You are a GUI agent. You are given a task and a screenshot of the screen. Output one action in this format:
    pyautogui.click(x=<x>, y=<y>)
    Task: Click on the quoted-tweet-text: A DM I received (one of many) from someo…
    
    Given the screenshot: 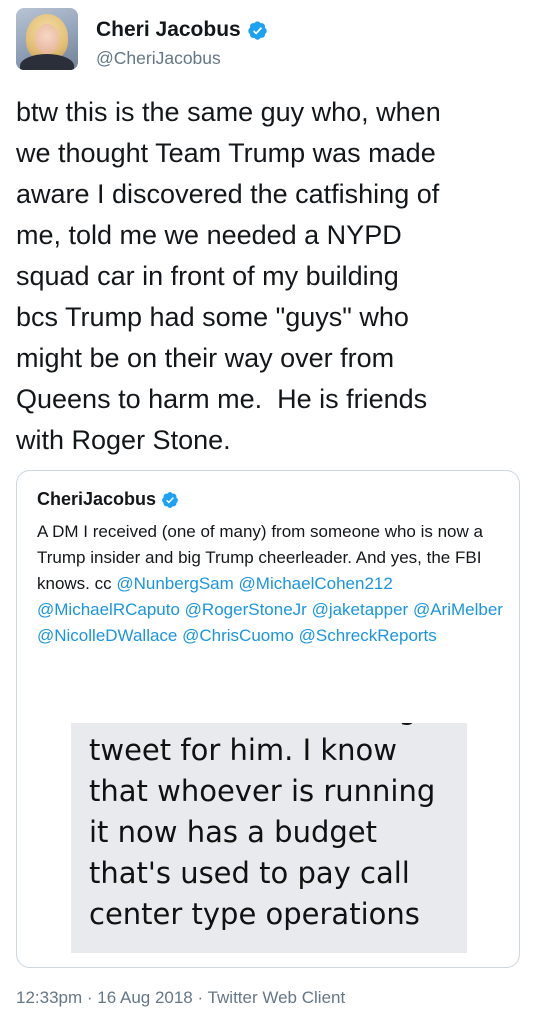 What is the action you would take?
    pyautogui.click(x=272, y=584)
    